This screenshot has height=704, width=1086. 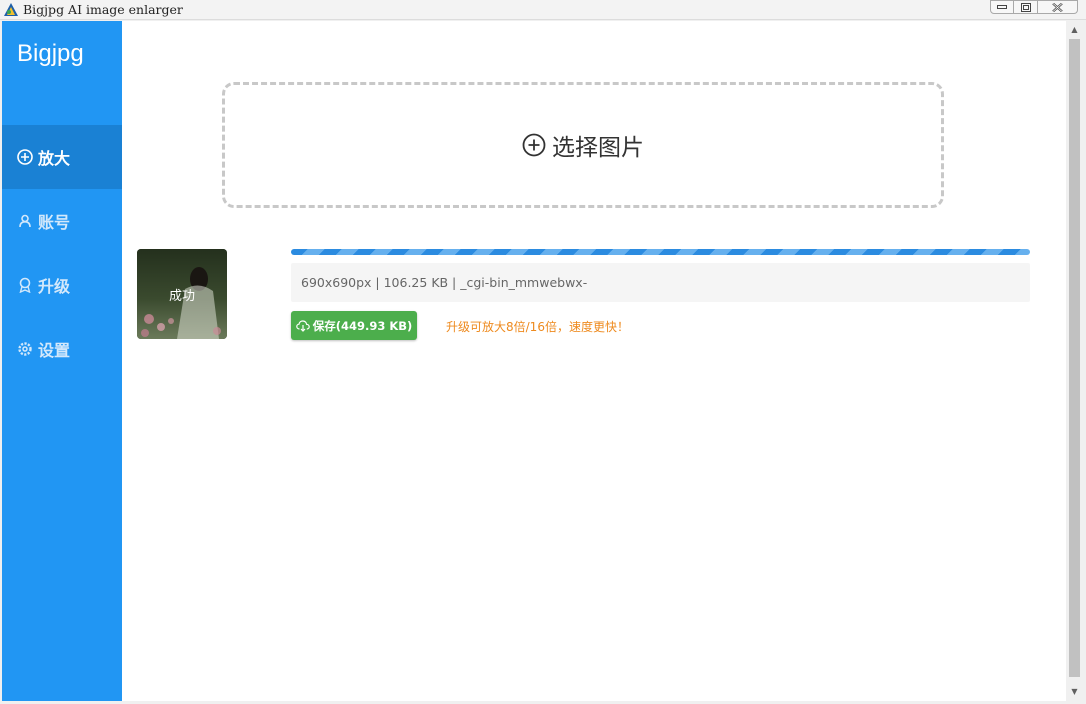 I want to click on nav-item-account: 账号, so click(x=62, y=221).